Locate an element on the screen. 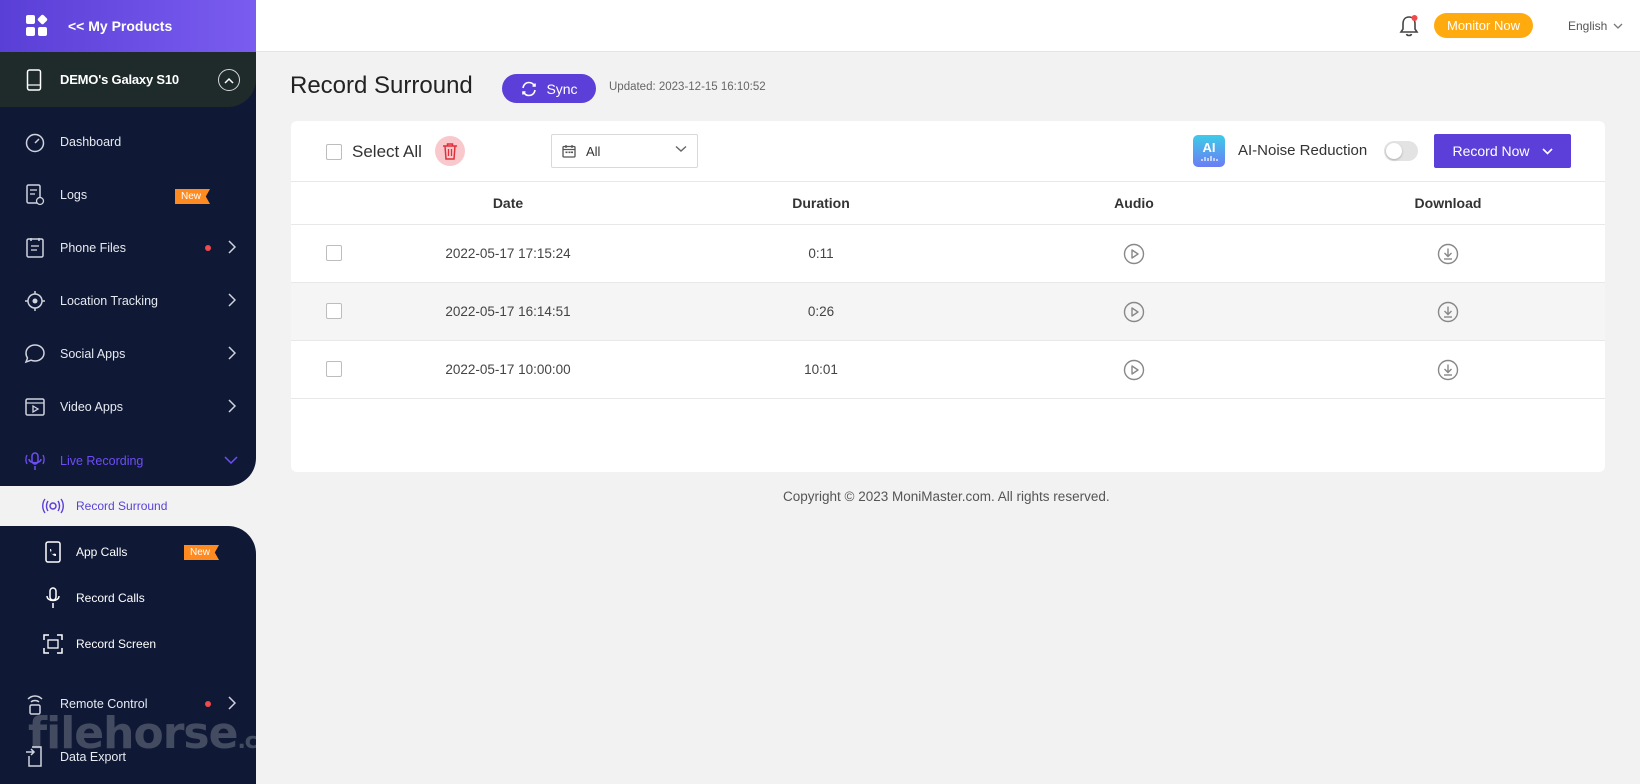 The height and width of the screenshot is (784, 1640). monitor-now-button: Monitor Now is located at coordinates (1483, 25).